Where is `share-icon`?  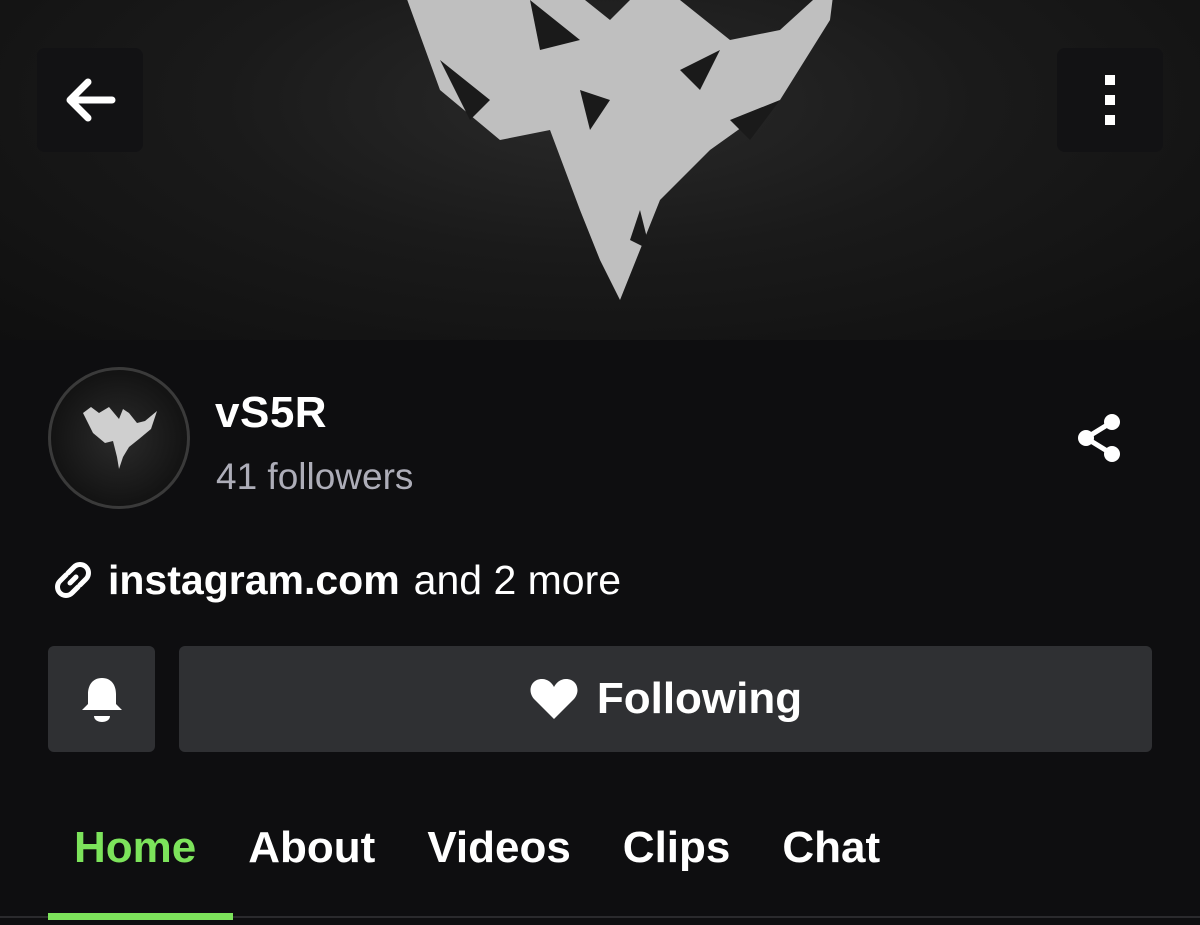 share-icon is located at coordinates (1099, 438).